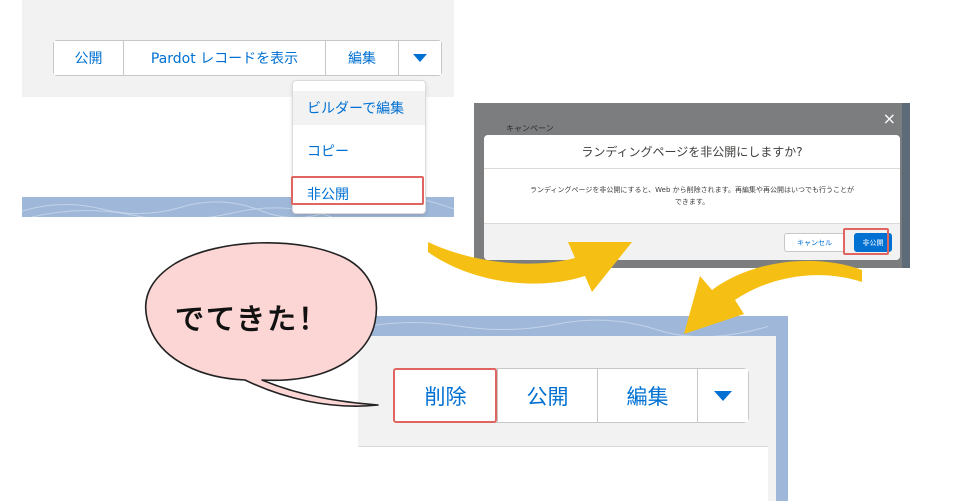  I want to click on speech-bubble, so click(261, 324).